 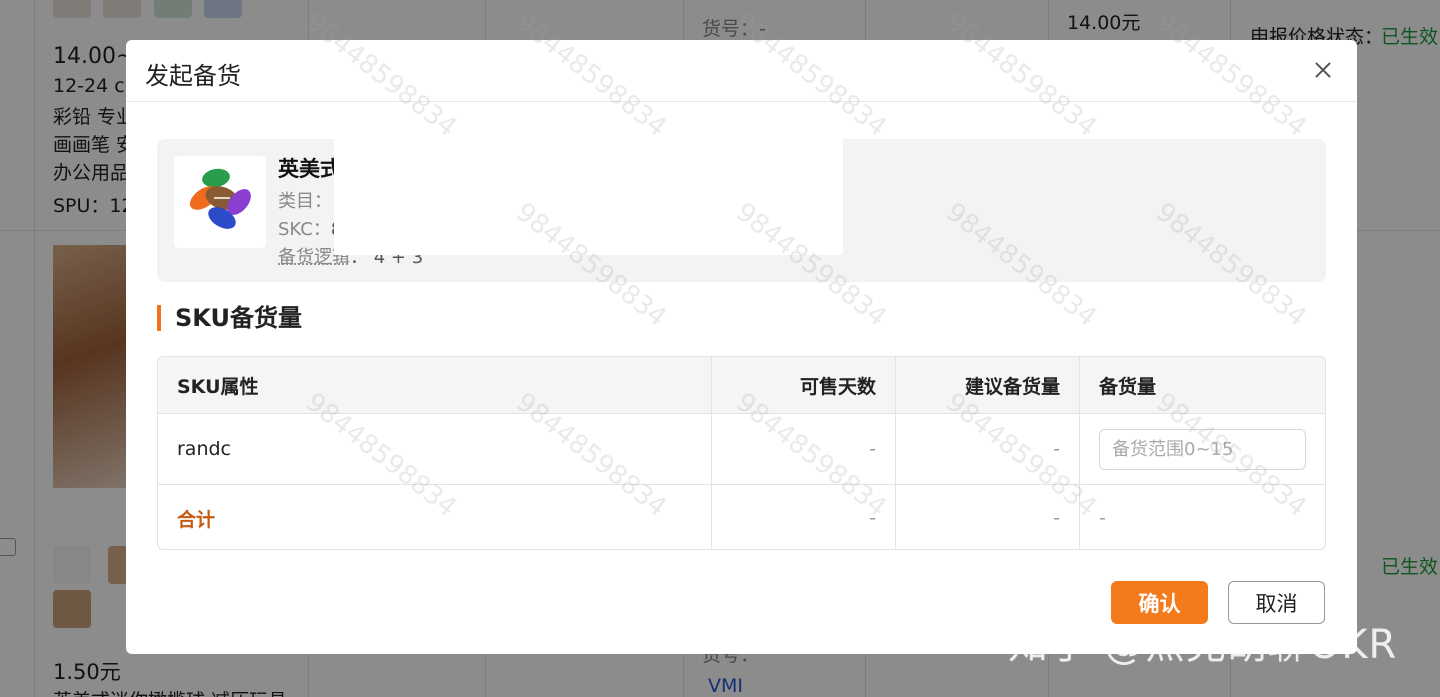 I want to click on qty-cell, so click(x=1202, y=449).